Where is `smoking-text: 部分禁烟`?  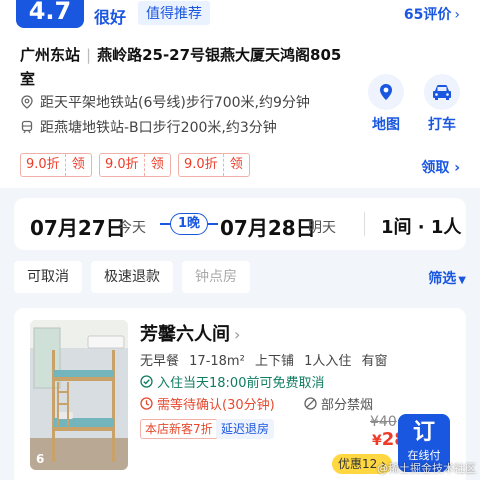
smoking-text: 部分禁烟 is located at coordinates (347, 405).